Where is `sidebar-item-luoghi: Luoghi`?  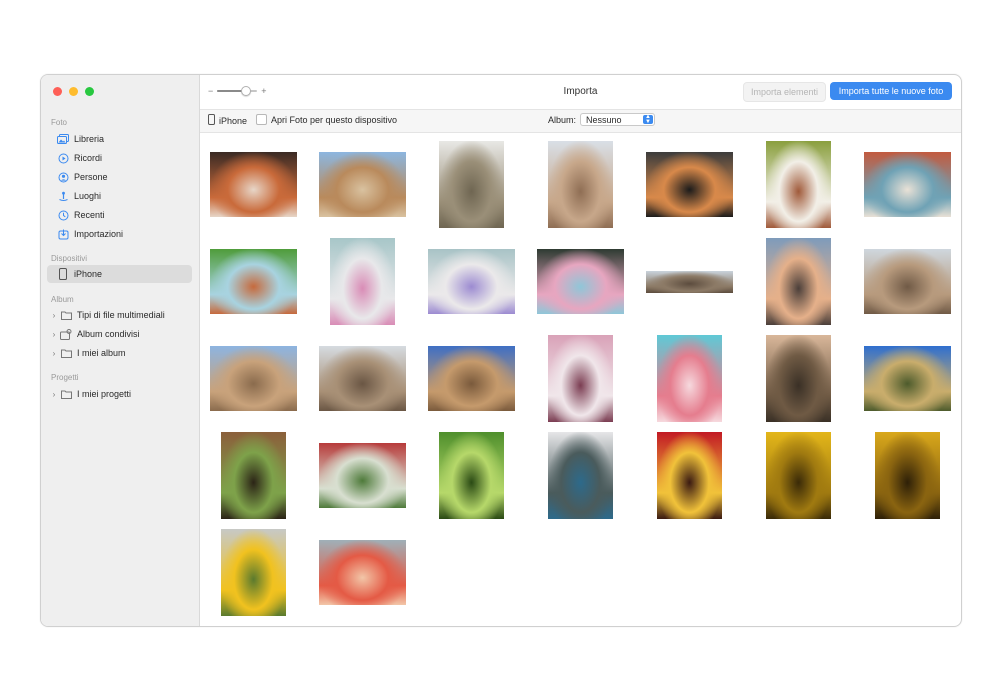
sidebar-item-luoghi: Luoghi is located at coordinates (119, 196).